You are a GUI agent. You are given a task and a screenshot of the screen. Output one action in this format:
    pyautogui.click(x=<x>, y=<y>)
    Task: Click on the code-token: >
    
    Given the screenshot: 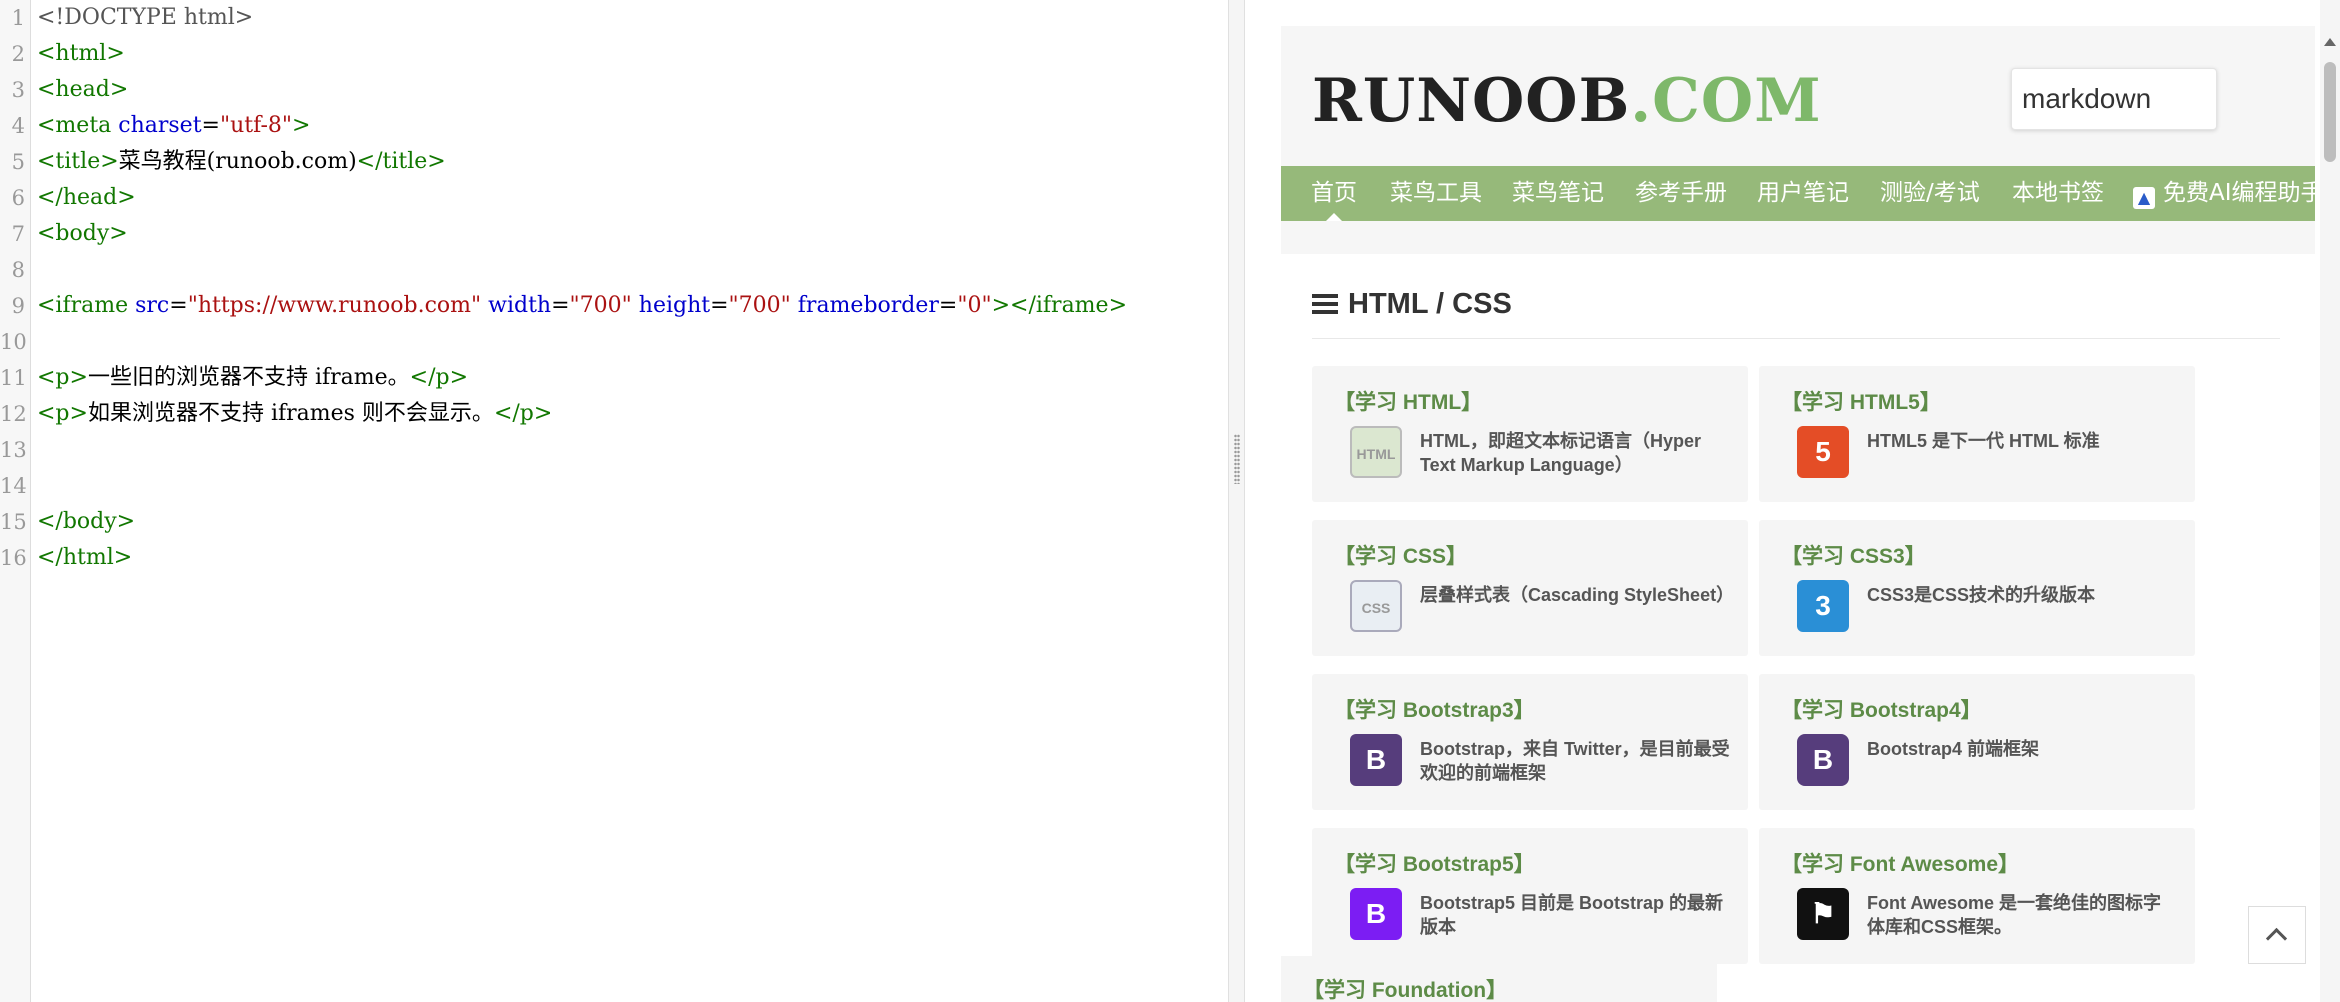 What is the action you would take?
    pyautogui.click(x=301, y=125)
    